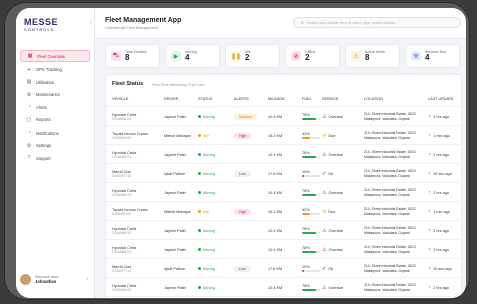  Describe the element at coordinates (55, 56) in the screenshot. I see `sidebar-item-fleet-overview: ▦ Fleet Overview` at that location.